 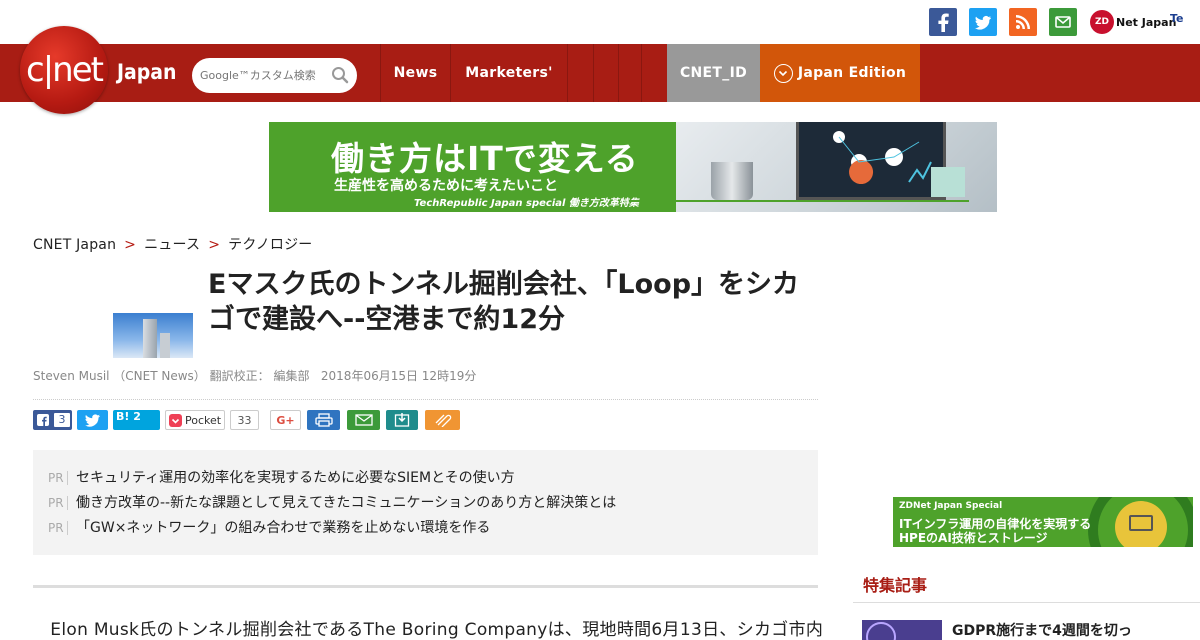 I want to click on hatena-count: 2, so click(x=137, y=416).